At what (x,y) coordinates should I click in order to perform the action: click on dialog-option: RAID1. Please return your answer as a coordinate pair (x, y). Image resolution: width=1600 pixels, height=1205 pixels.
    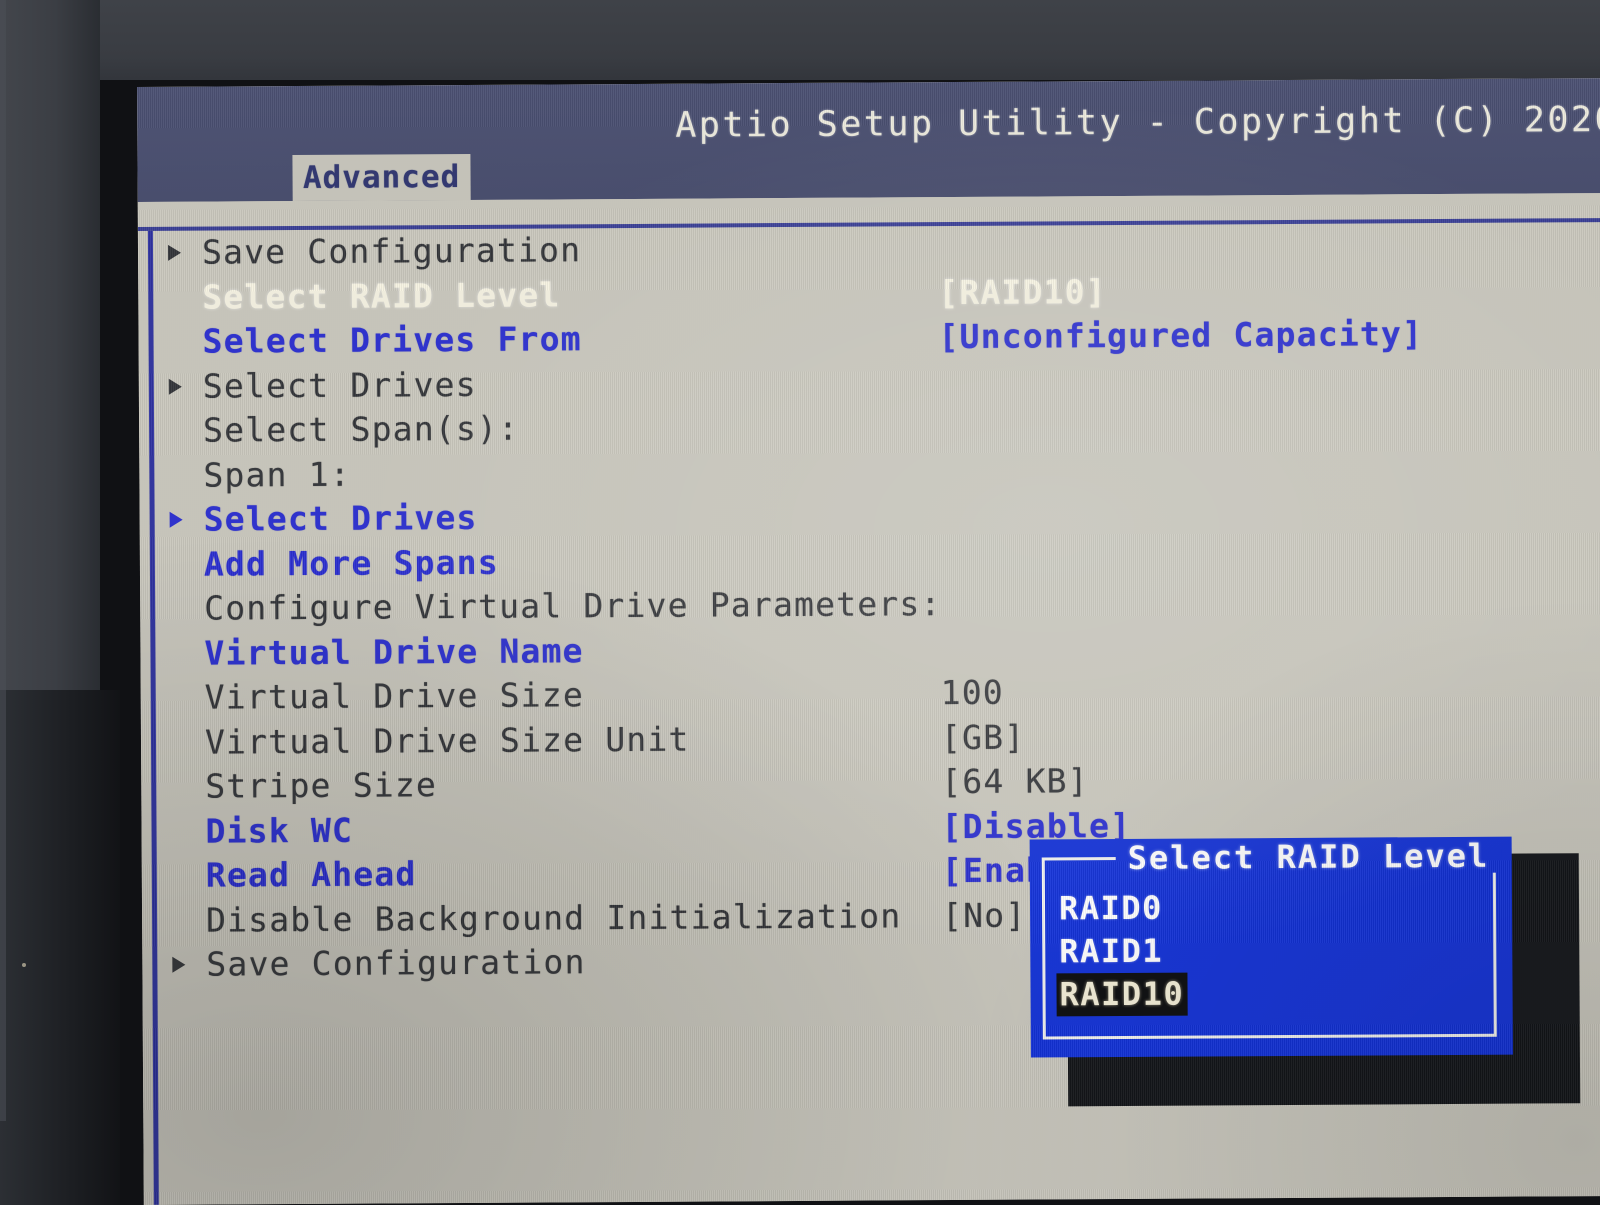
    Looking at the image, I should click on (1111, 952).